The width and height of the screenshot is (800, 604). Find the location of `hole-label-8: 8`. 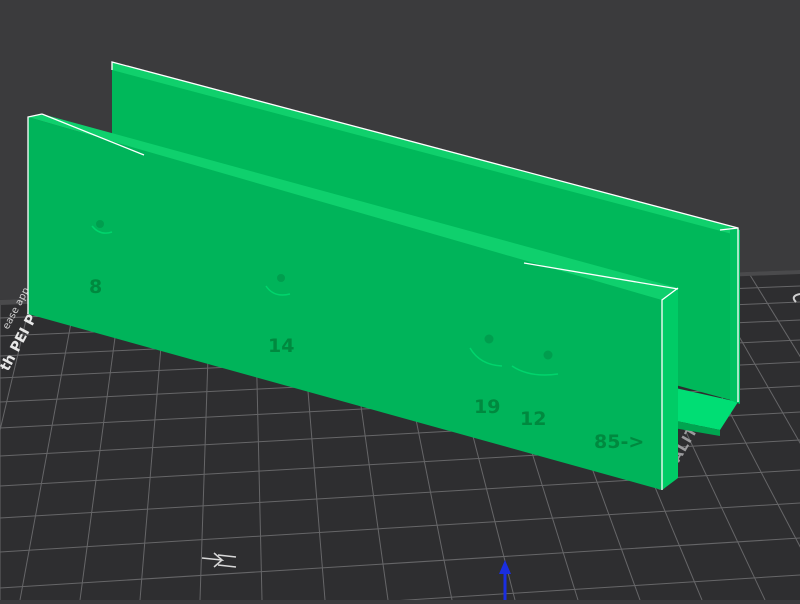

hole-label-8: 8 is located at coordinates (95, 287).